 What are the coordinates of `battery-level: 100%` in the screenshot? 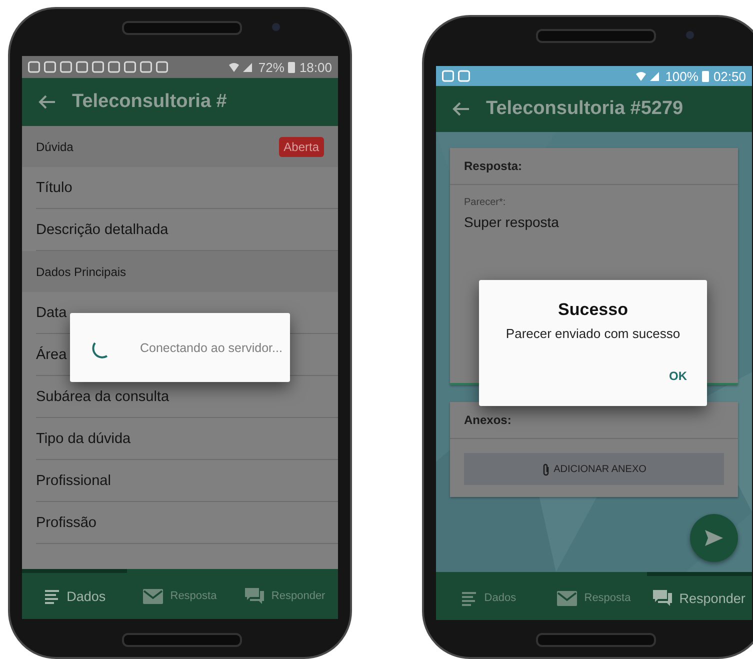 It's located at (681, 76).